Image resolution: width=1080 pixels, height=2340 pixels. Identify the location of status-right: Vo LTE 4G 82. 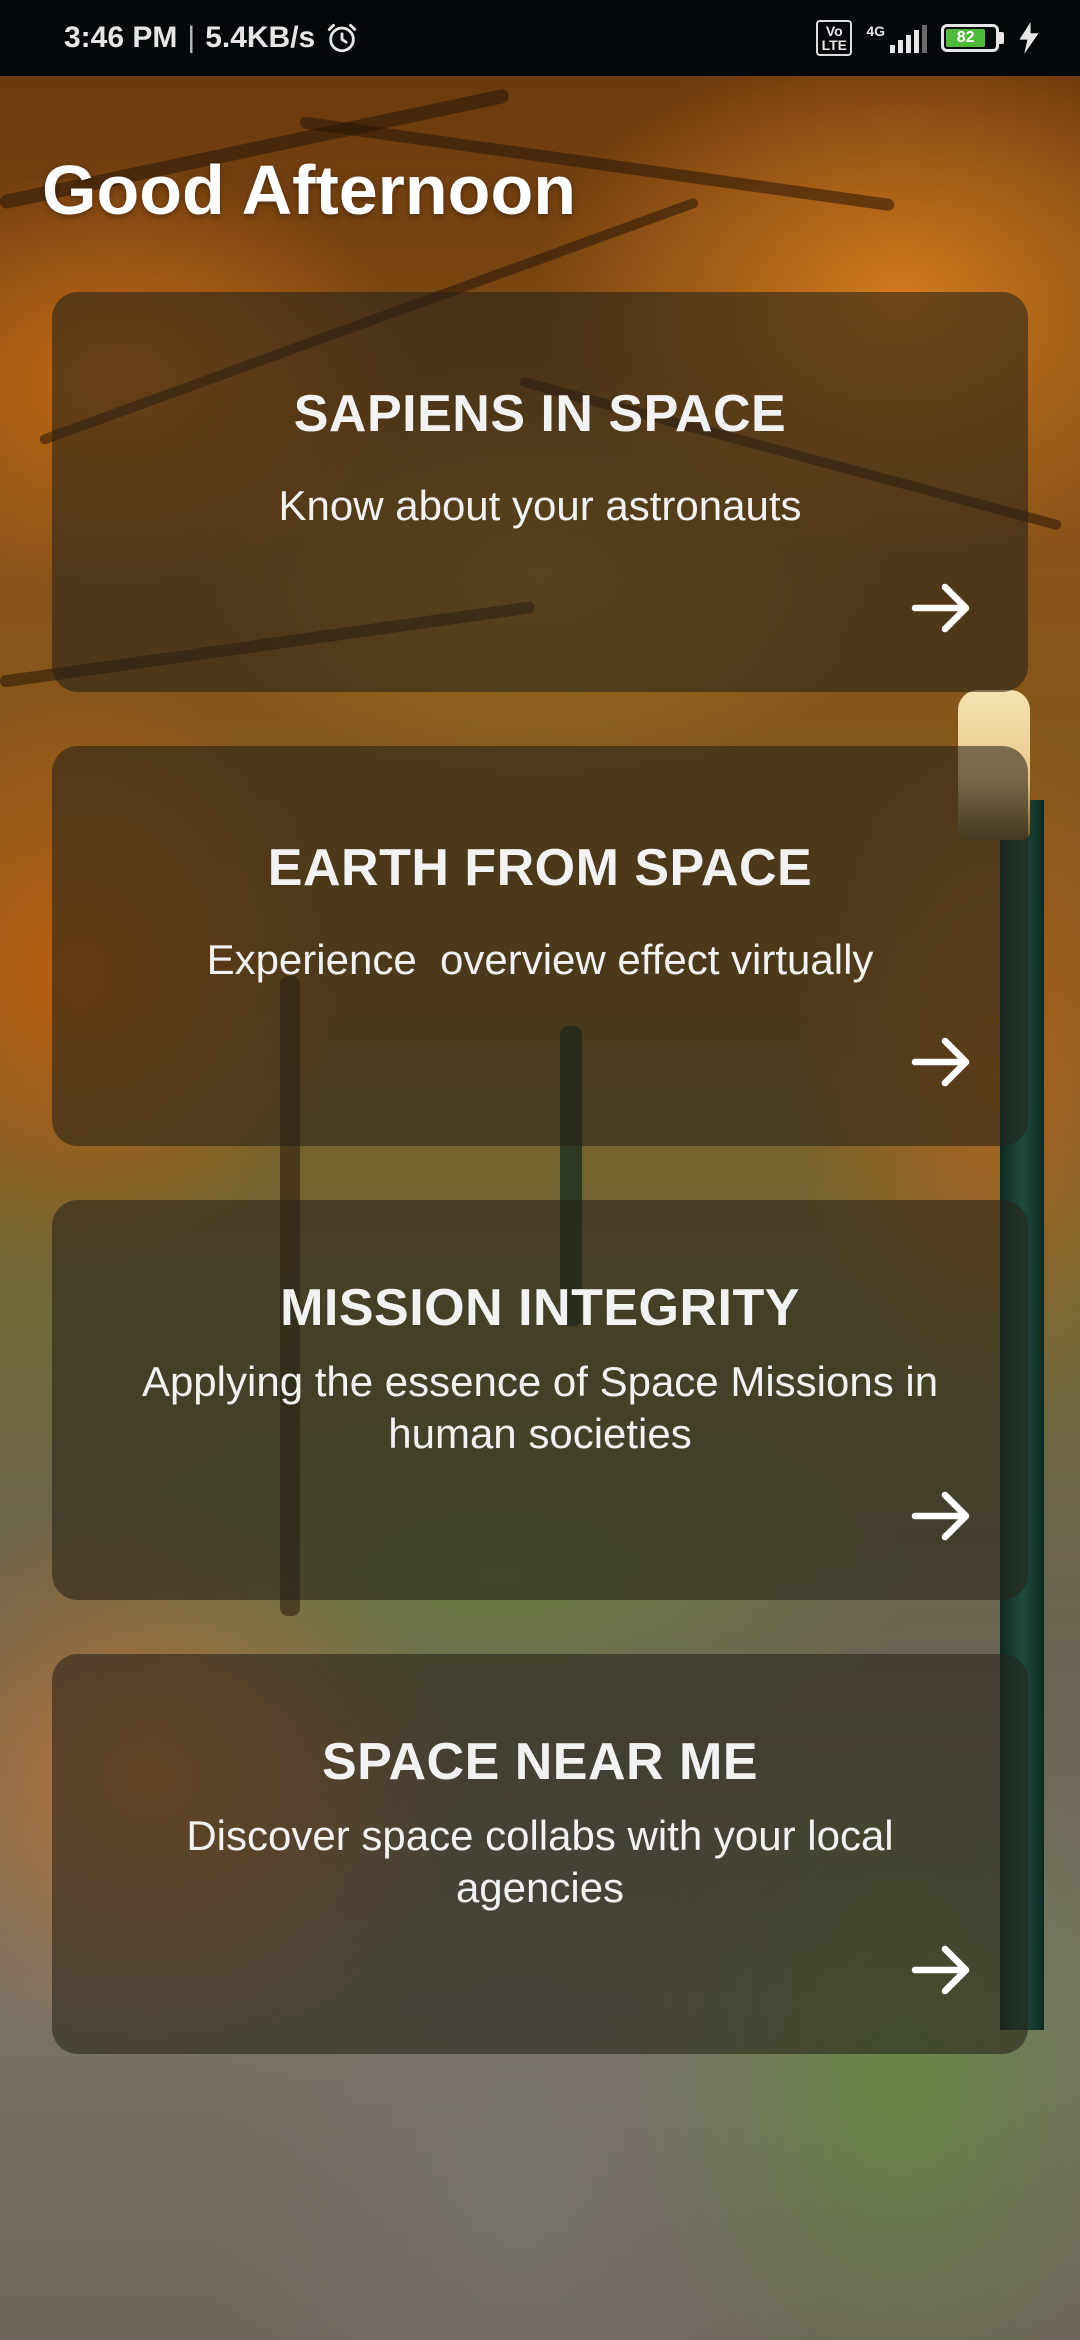
(928, 38).